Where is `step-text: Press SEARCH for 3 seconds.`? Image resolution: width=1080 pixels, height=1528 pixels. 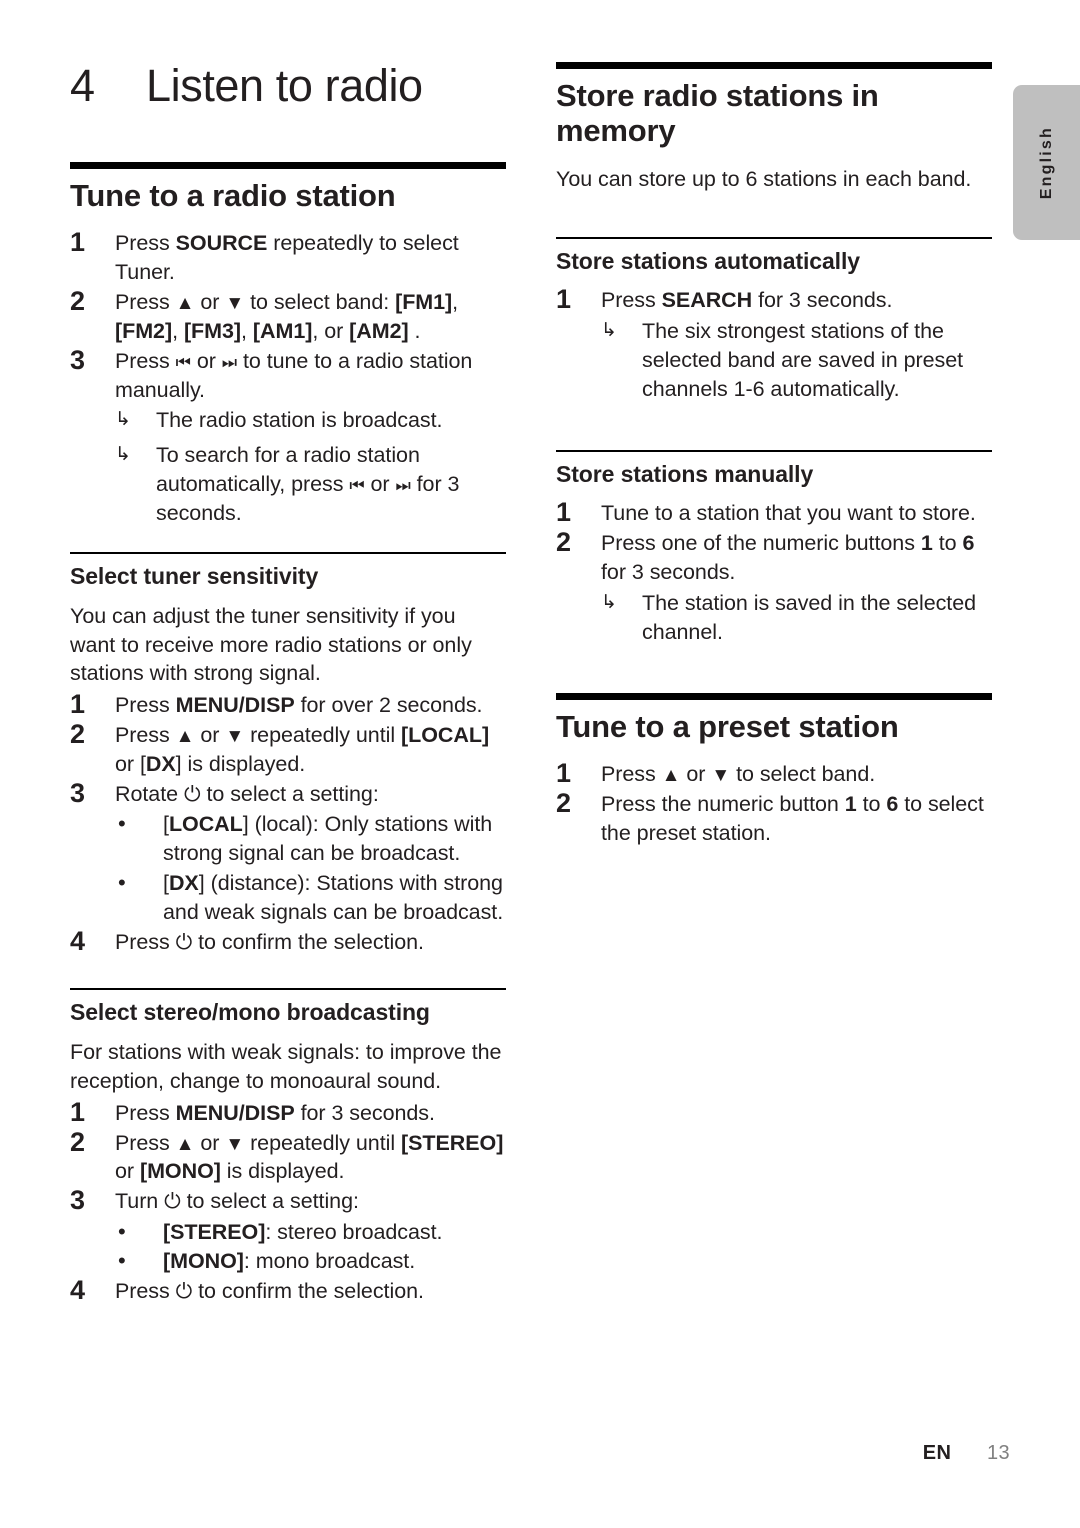 step-text: Press SEARCH for 3 seconds. is located at coordinates (747, 300).